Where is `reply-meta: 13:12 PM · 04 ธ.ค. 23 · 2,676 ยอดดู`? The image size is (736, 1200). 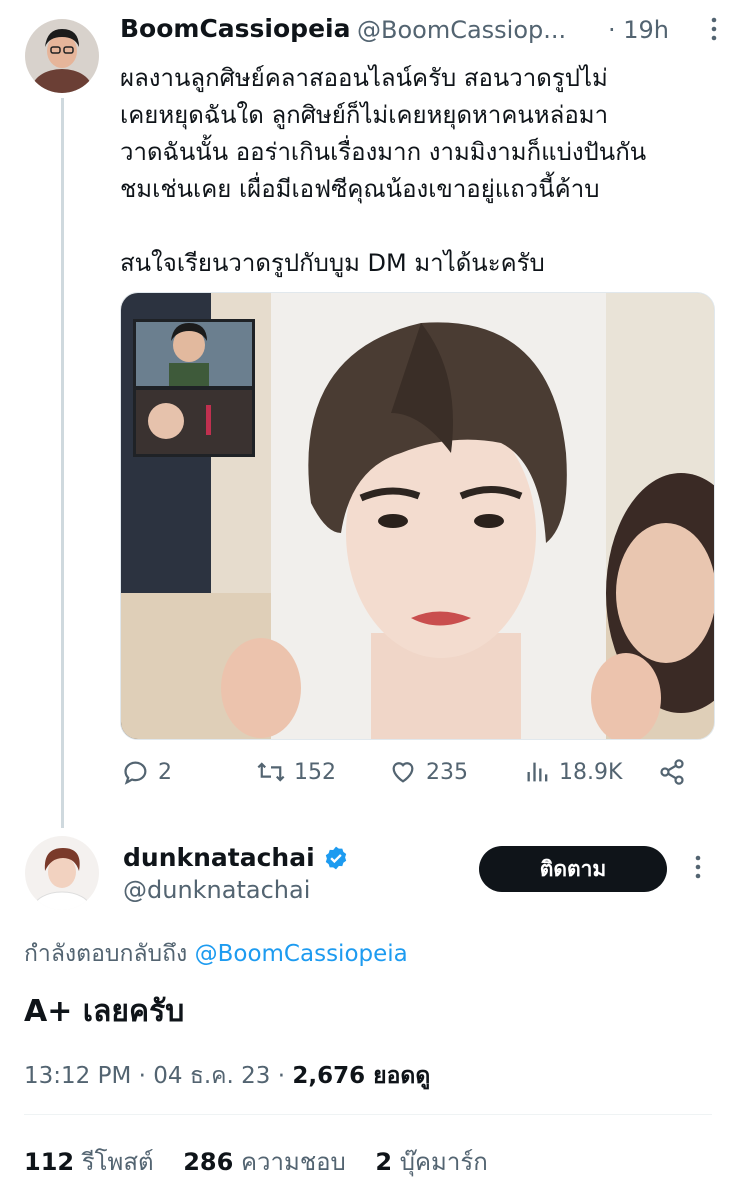
reply-meta: 13:12 PM · 04 ธ.ค. 23 · 2,676 ยอดดู is located at coordinates (227, 1076).